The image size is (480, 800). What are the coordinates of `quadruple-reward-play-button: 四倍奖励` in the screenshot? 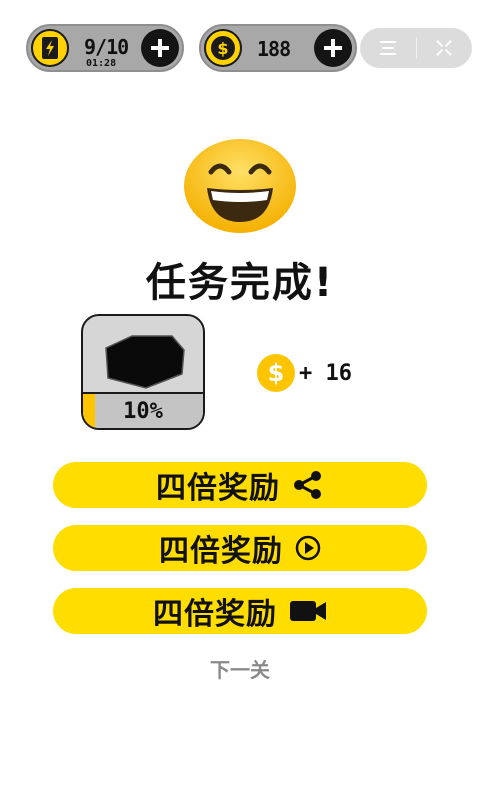 It's located at (240, 548).